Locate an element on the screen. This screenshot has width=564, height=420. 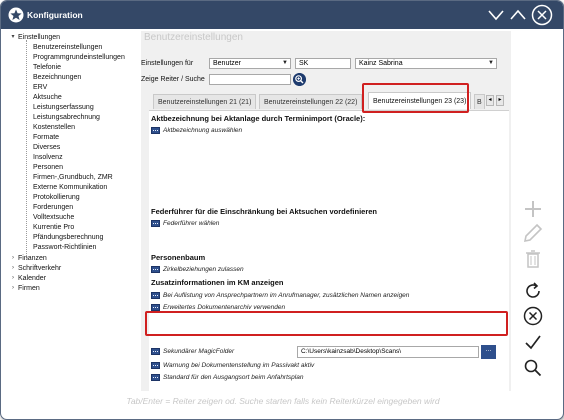
option-label: Sekundärer MagicFolder is located at coordinates (199, 351).